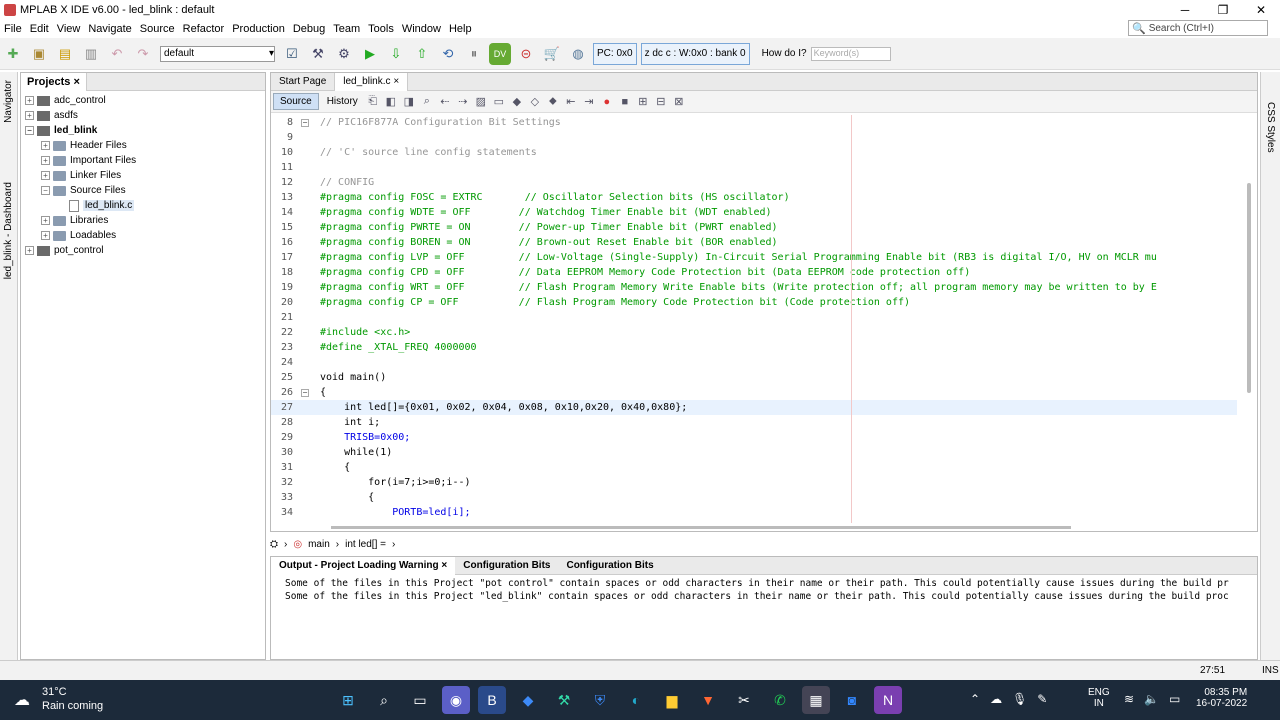 This screenshot has height=720, width=1280. What do you see at coordinates (13, 29) in the screenshot?
I see `menu-file: File` at bounding box center [13, 29].